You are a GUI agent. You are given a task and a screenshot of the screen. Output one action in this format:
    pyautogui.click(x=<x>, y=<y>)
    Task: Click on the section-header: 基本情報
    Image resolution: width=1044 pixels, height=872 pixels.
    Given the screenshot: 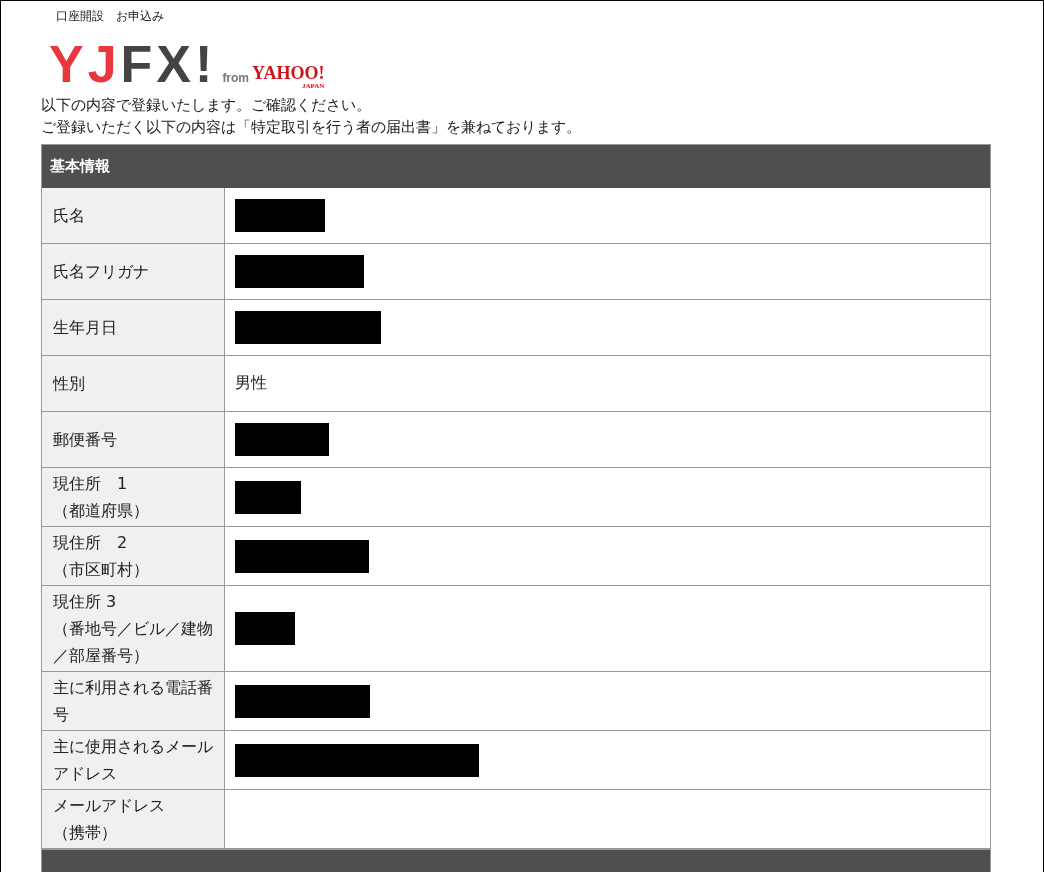 What is the action you would take?
    pyautogui.click(x=516, y=166)
    